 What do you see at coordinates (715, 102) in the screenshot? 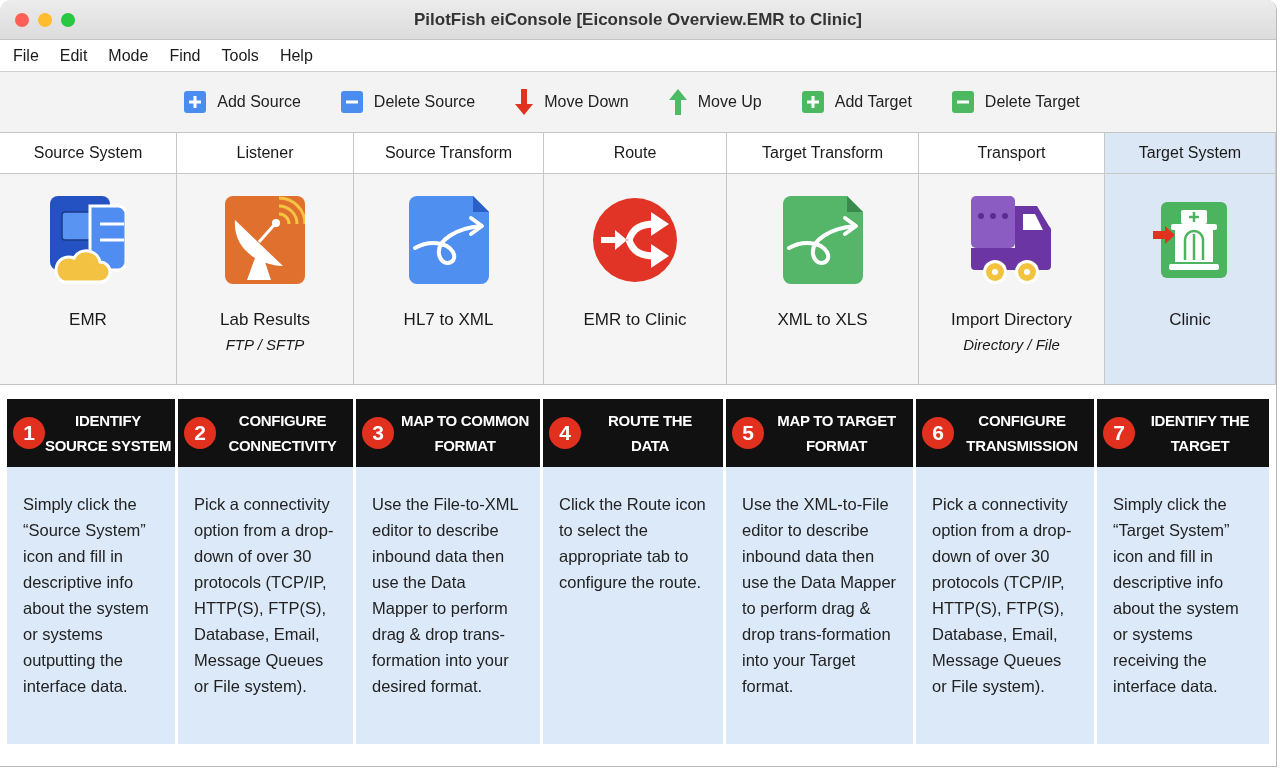
I see `toolbar-button: Move Up` at bounding box center [715, 102].